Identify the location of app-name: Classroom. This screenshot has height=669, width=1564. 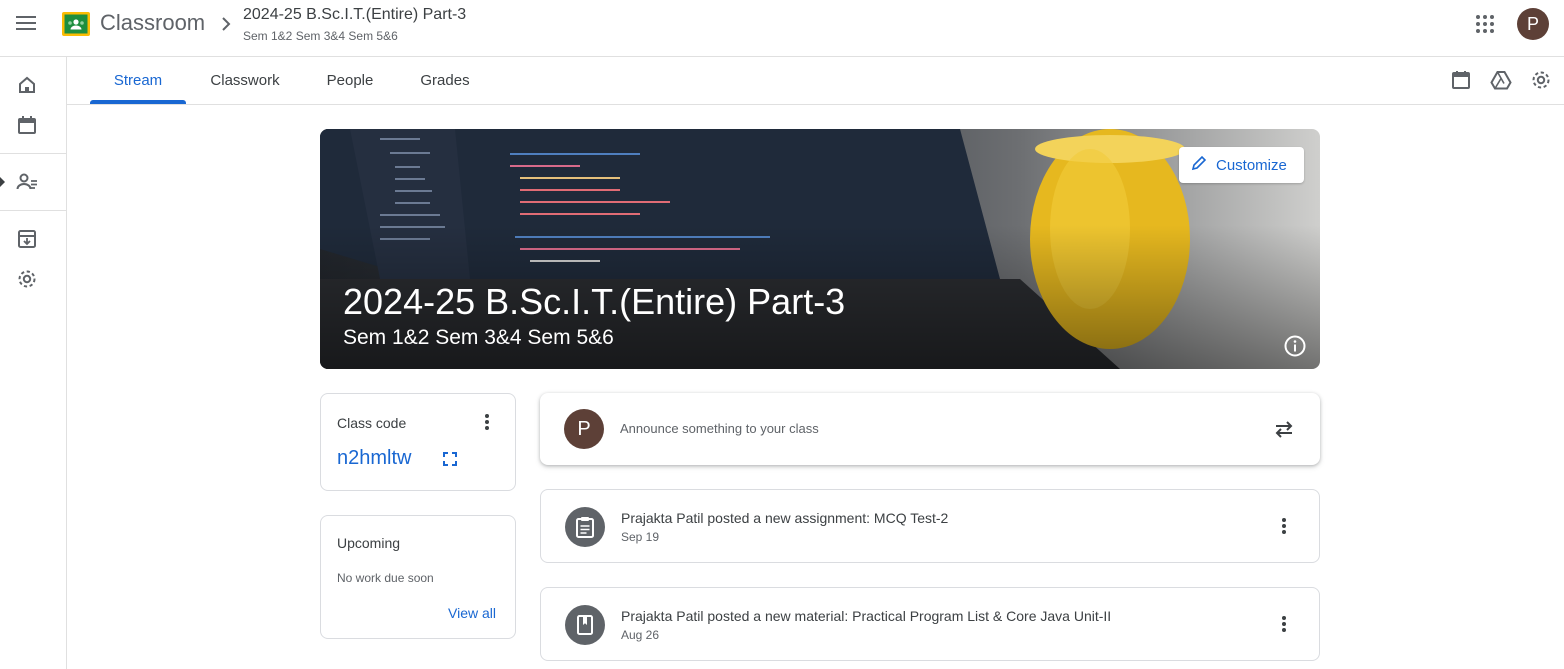
(152, 23).